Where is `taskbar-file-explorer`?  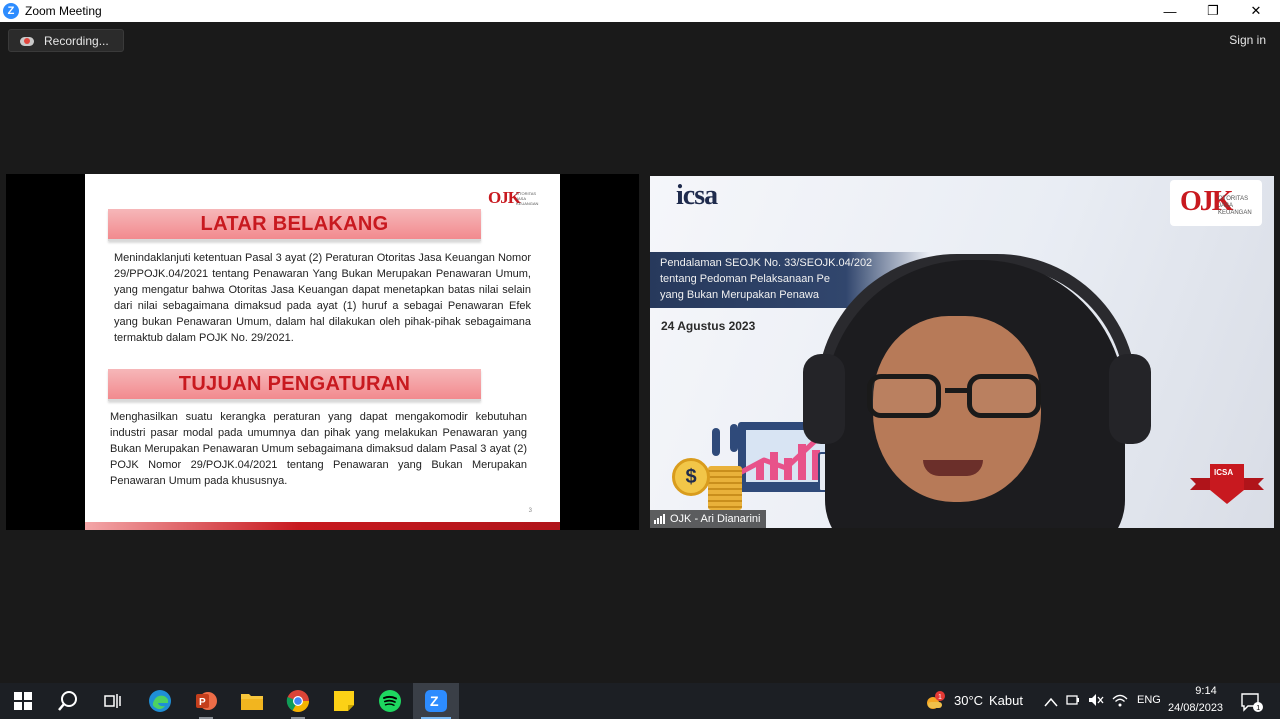
taskbar-file-explorer is located at coordinates (252, 701).